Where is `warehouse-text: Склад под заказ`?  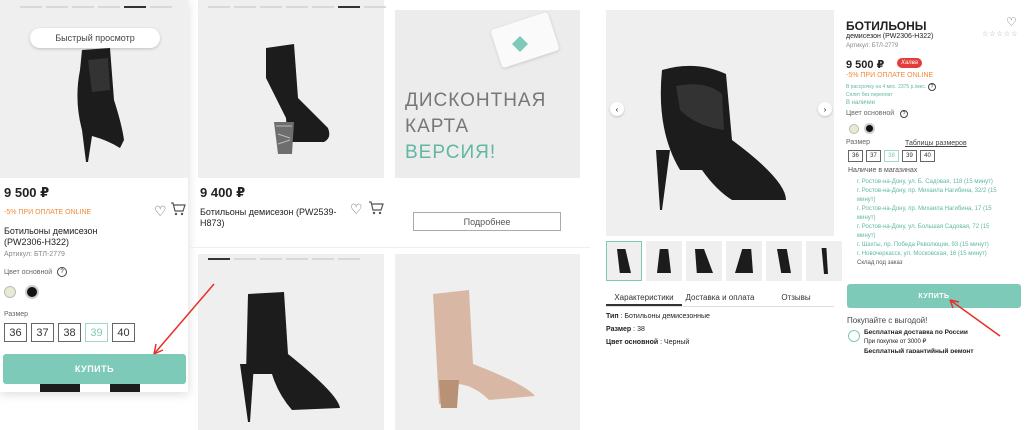 warehouse-text: Склад под заказ is located at coordinates (880, 263).